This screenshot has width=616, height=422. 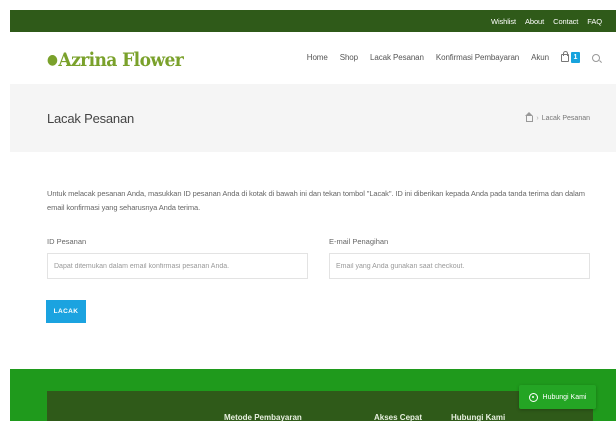 I want to click on search-icon, so click(x=596, y=57).